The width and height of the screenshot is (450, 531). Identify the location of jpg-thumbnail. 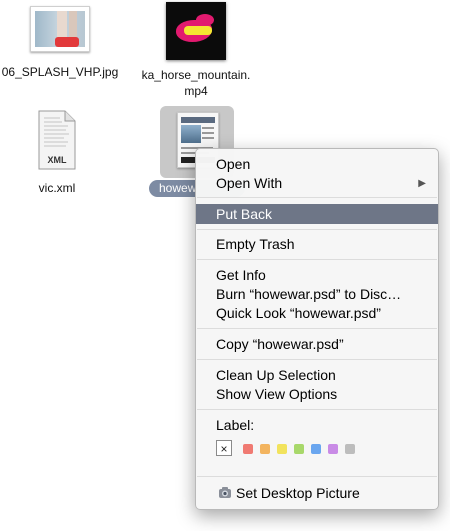
(60, 29).